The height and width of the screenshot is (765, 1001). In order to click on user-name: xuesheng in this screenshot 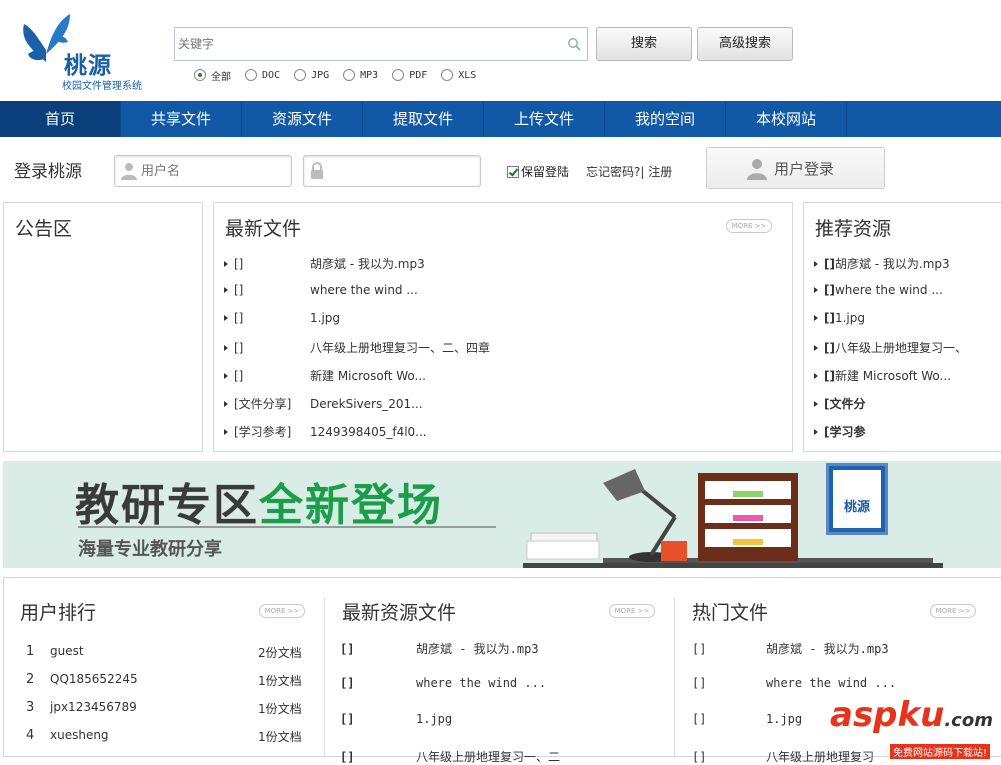, I will do `click(115, 735)`.